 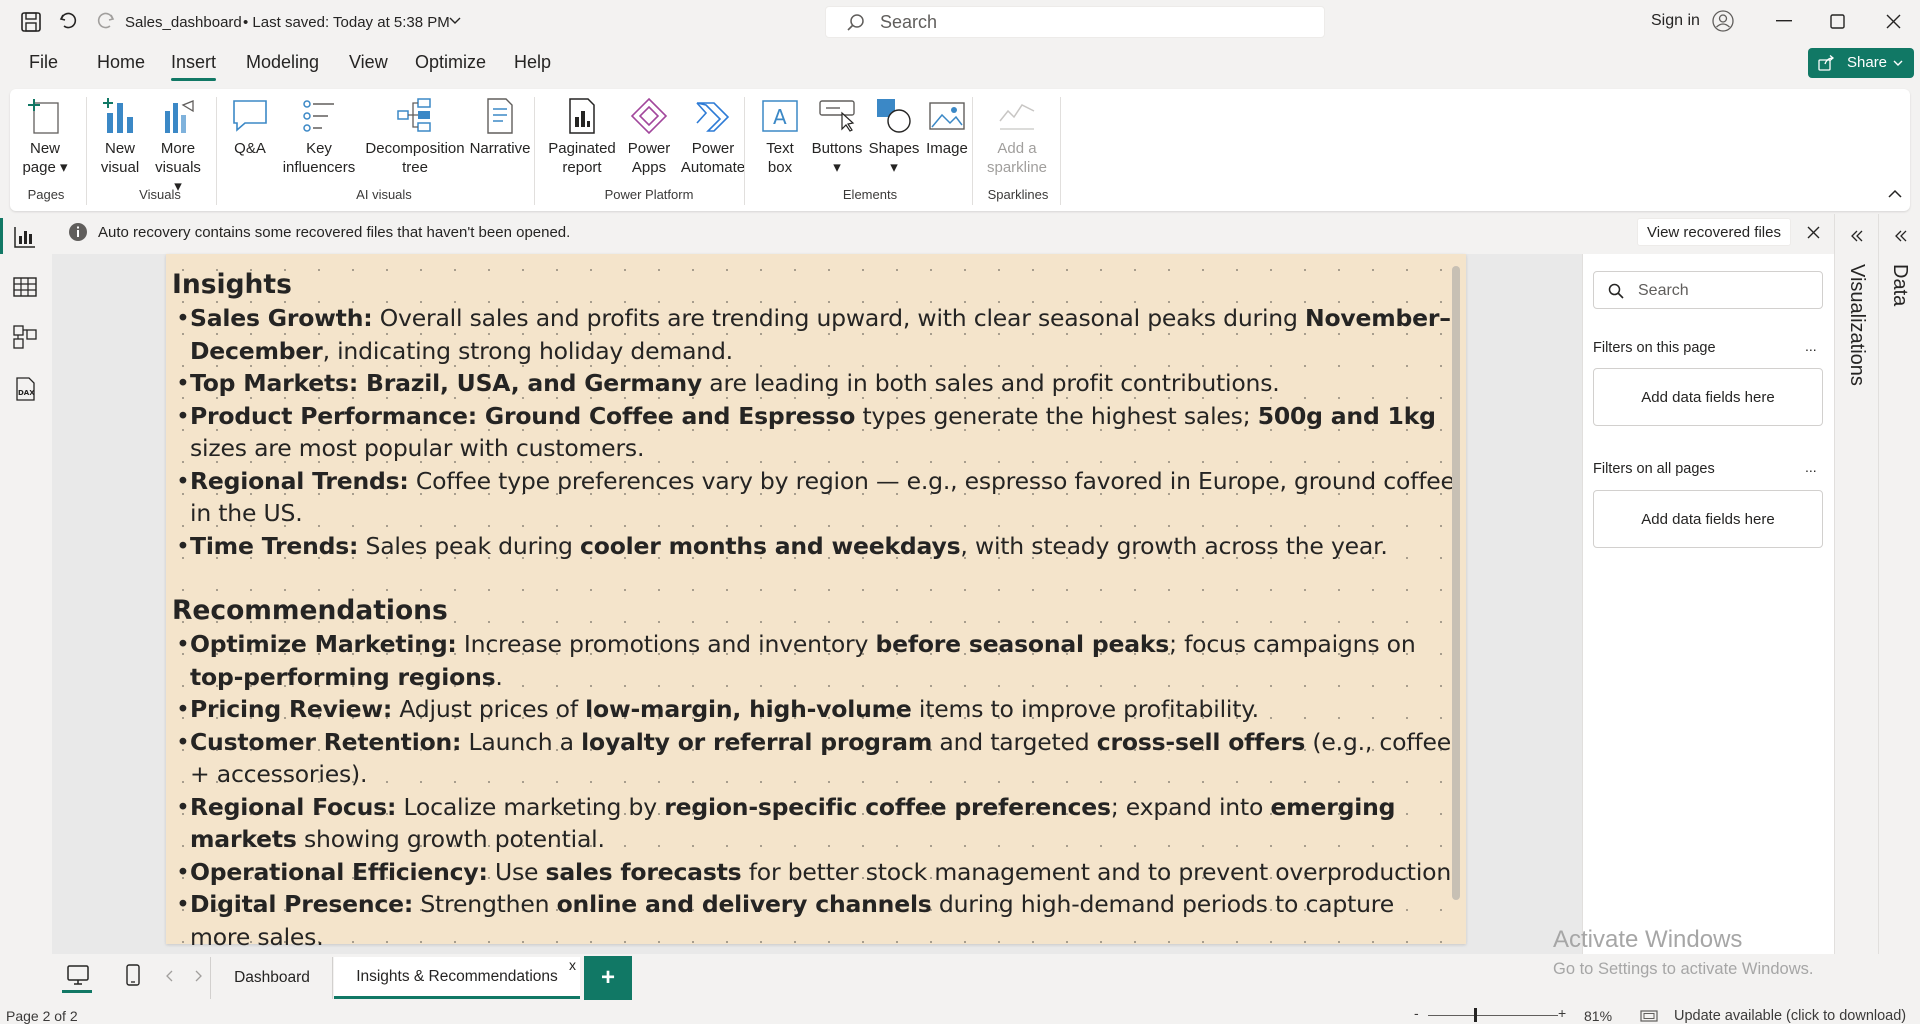 What do you see at coordinates (310, 610) in the screenshot?
I see `recommendations-heading: Recommendations` at bounding box center [310, 610].